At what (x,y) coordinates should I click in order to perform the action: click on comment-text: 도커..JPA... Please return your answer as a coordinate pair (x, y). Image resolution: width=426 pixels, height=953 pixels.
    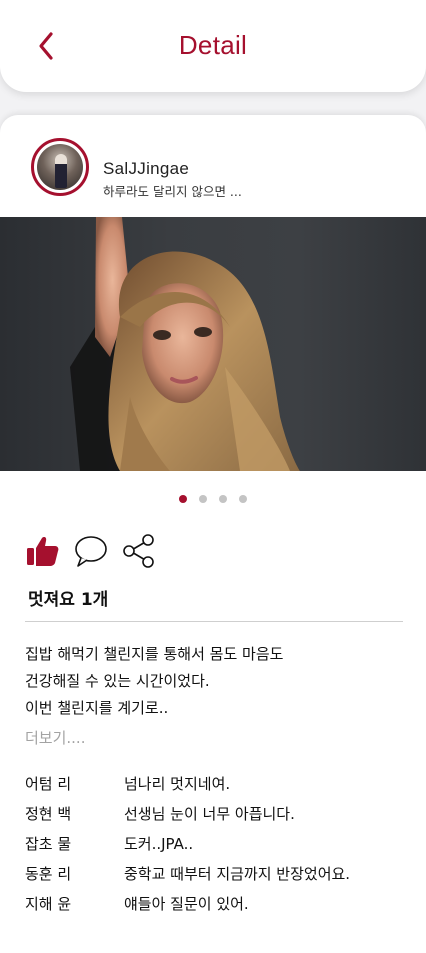
    Looking at the image, I should click on (159, 844).